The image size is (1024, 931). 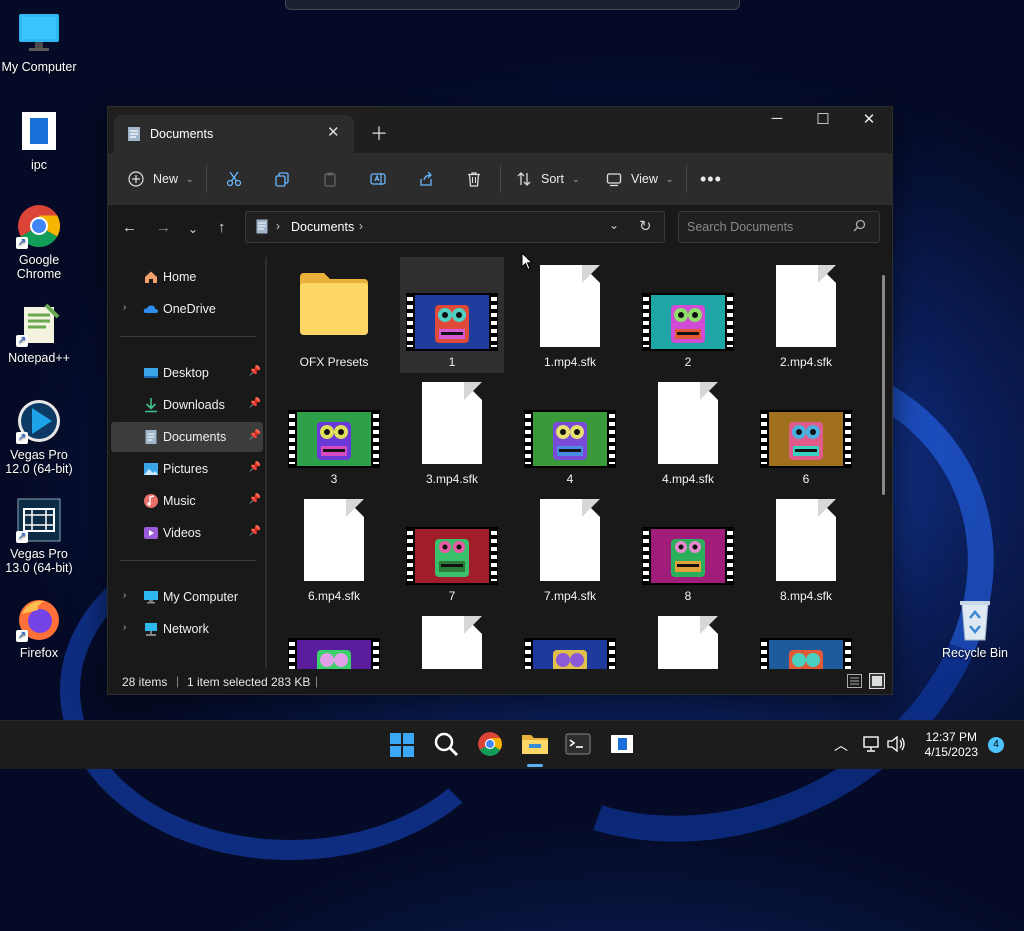 What do you see at coordinates (806, 549) in the screenshot?
I see `file-item-sfk: 8.mp4.sfk` at bounding box center [806, 549].